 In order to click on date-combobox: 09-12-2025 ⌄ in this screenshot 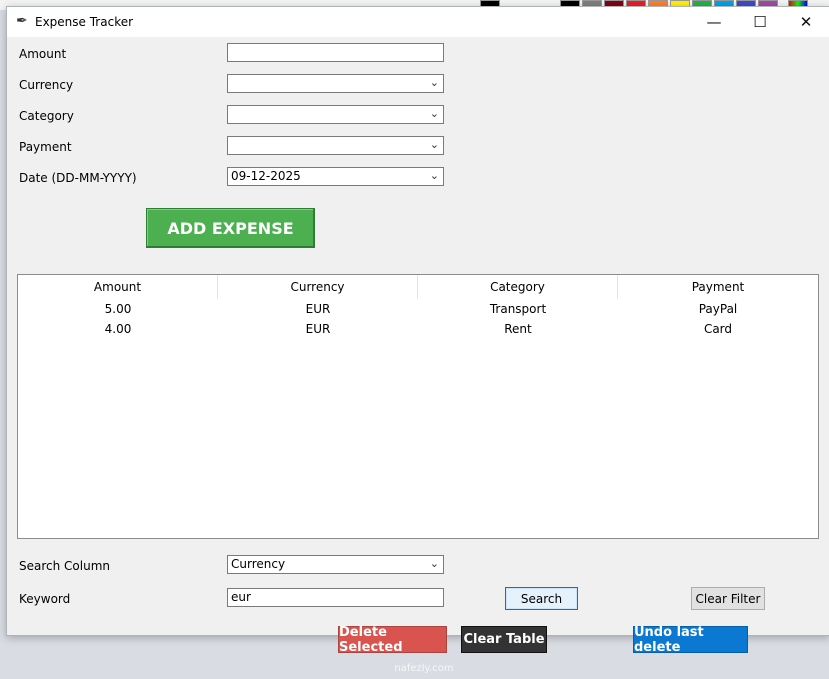, I will do `click(335, 176)`.